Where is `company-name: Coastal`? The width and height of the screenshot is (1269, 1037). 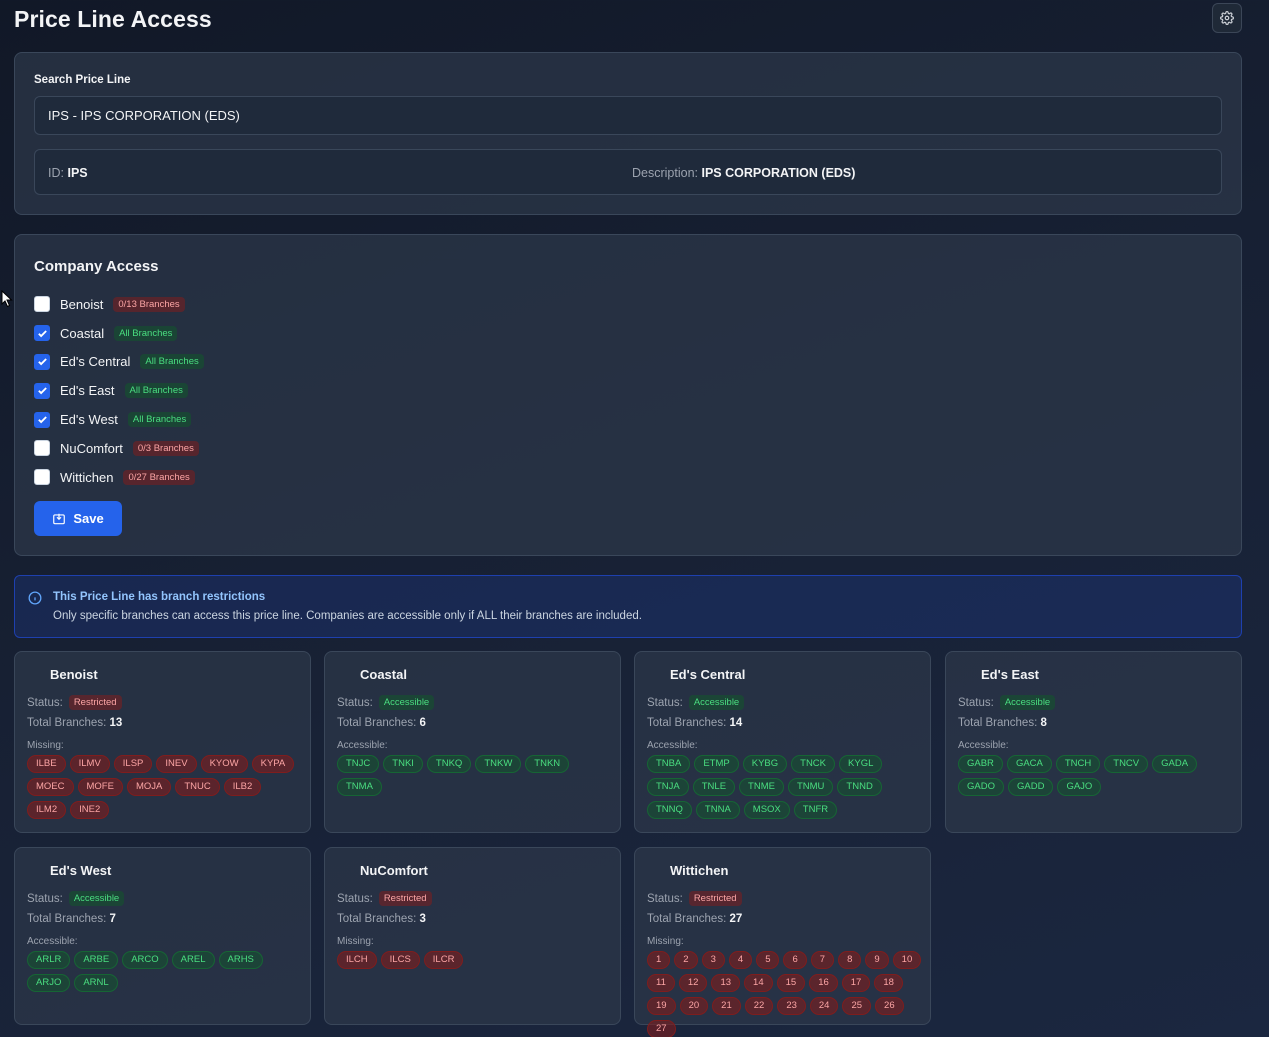
company-name: Coastal is located at coordinates (82, 333).